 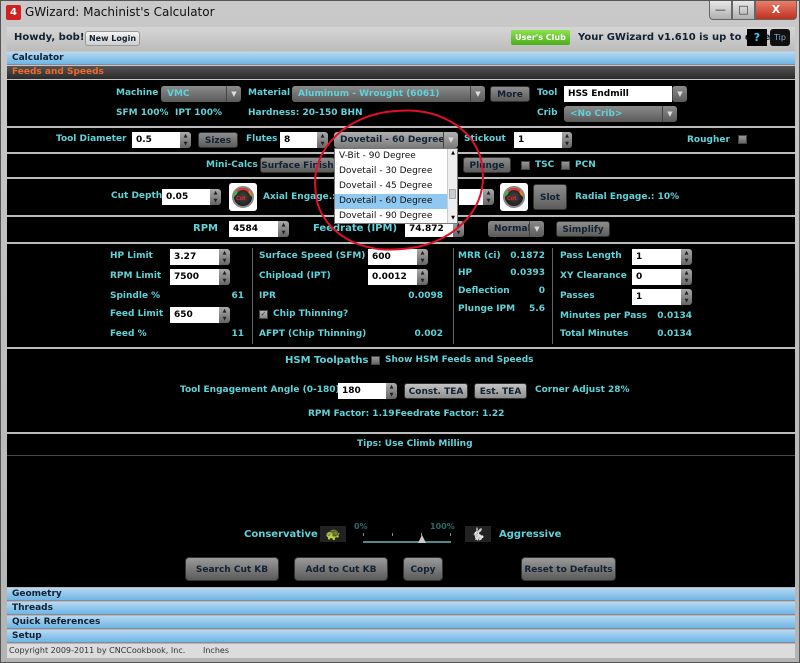 I want to click on tool-diameter-input: 0.5, so click(x=156, y=140).